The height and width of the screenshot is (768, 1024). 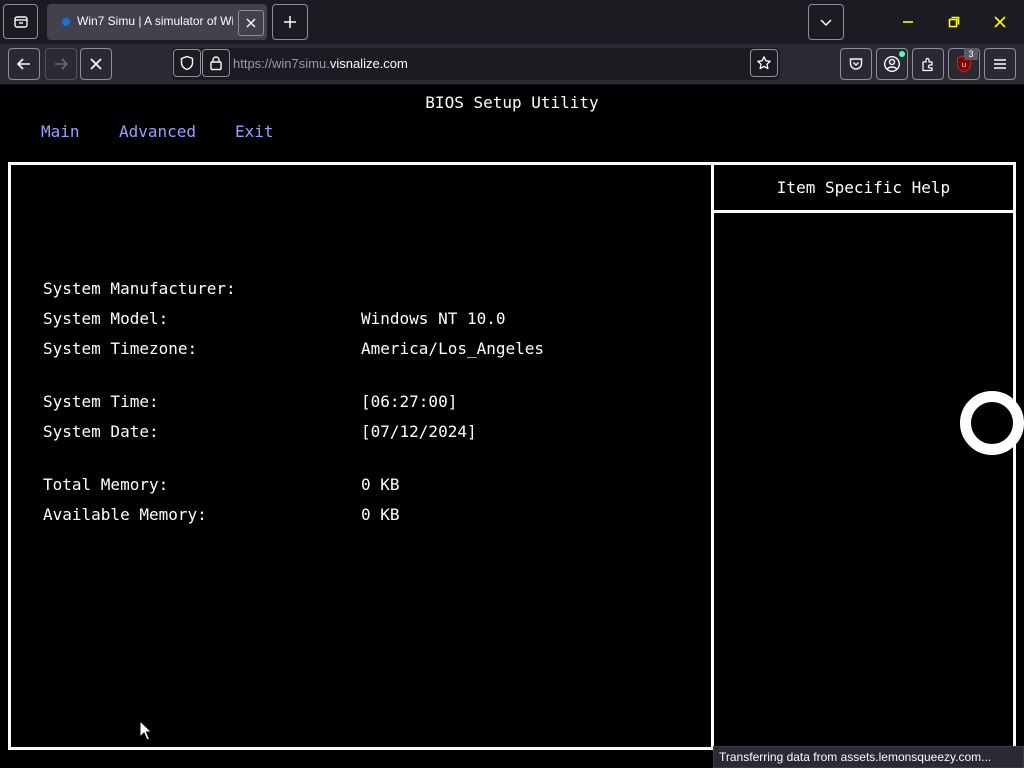 What do you see at coordinates (254, 131) in the screenshot?
I see `bios-menu-exit: Exit` at bounding box center [254, 131].